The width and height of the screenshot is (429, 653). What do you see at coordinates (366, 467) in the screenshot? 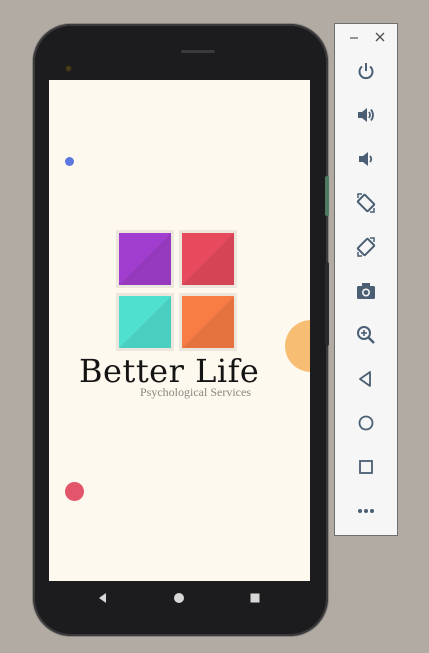
I see `overview-icon` at bounding box center [366, 467].